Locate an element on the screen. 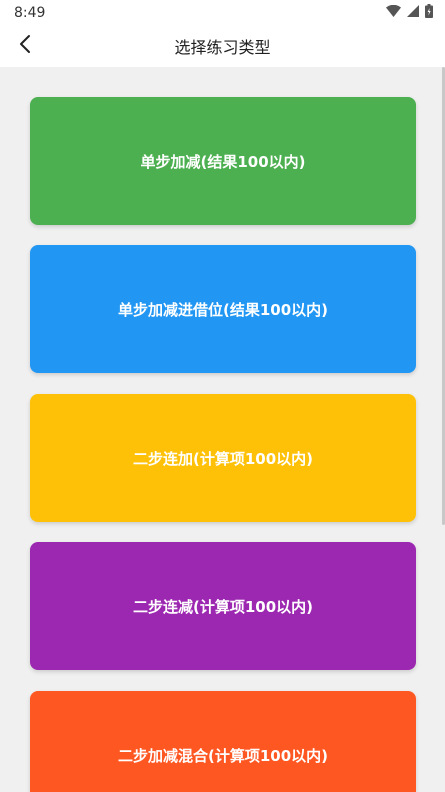  status-bar: 8:49 is located at coordinates (222, 12).